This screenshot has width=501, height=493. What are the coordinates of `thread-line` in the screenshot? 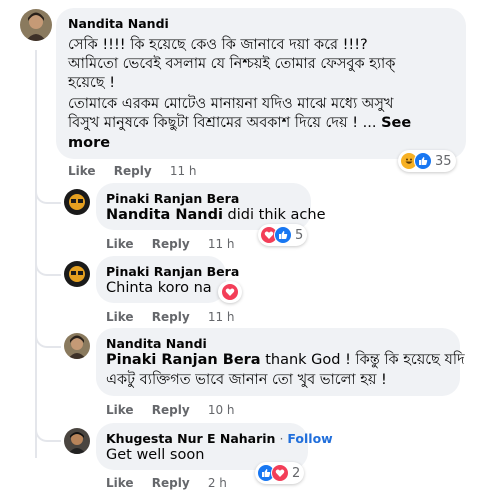 It's located at (36, 254).